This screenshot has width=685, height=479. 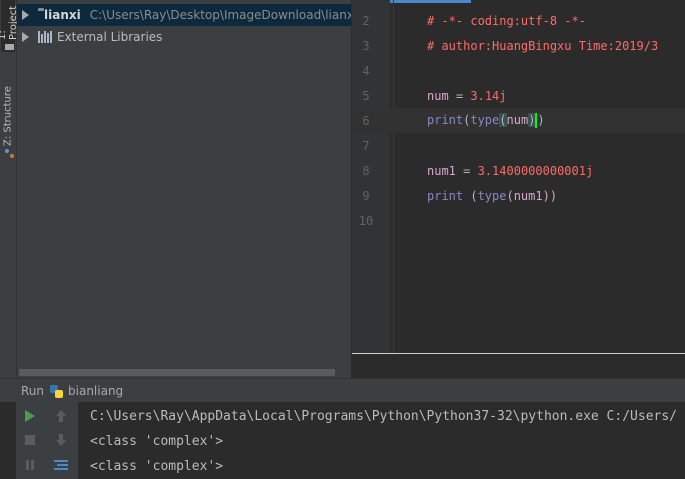 I want to click on code-text: print(type(num)), so click(x=486, y=120).